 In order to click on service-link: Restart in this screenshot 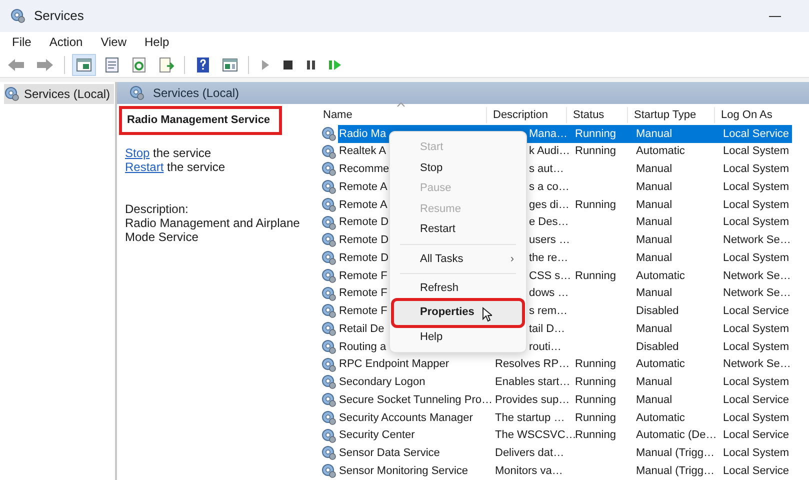, I will do `click(144, 167)`.